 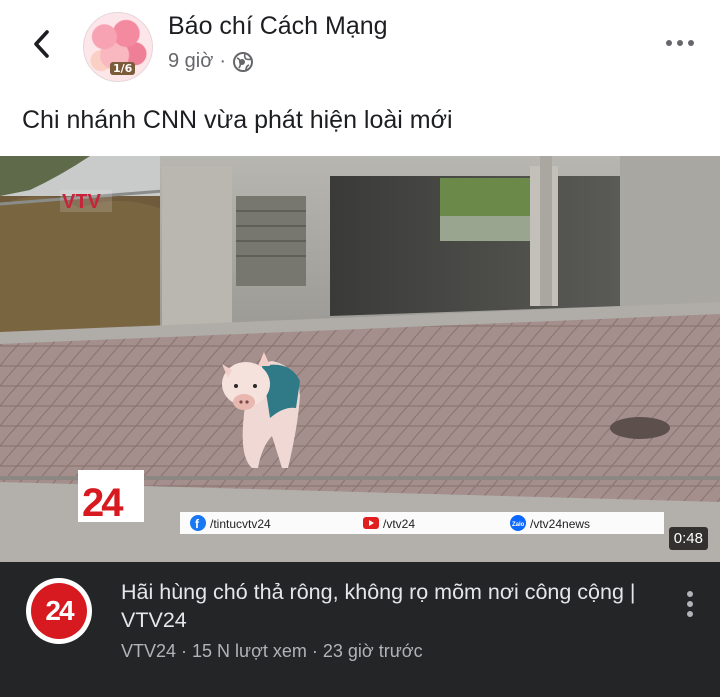 What do you see at coordinates (272, 651) in the screenshot?
I see `link-meta: VTV24 · 15 N lượt xem · 23 giờ trước` at bounding box center [272, 651].